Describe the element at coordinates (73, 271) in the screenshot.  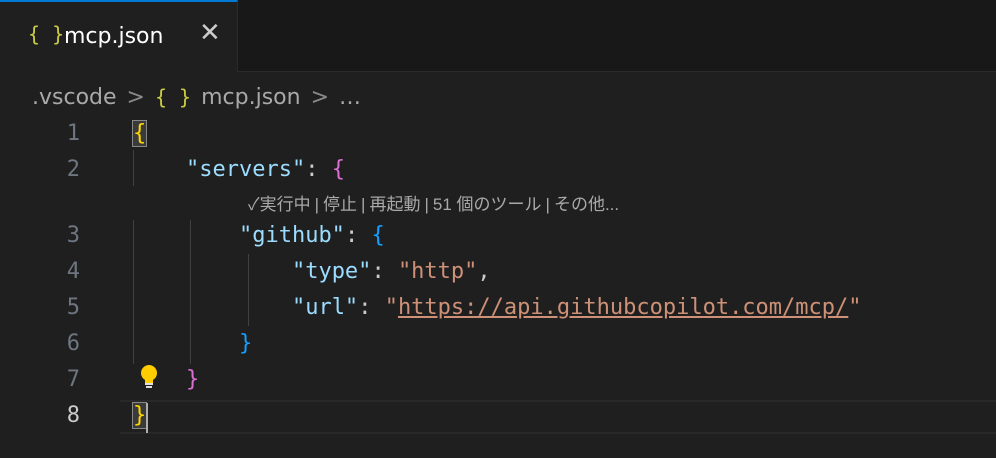
I see `line-number: 4` at that location.